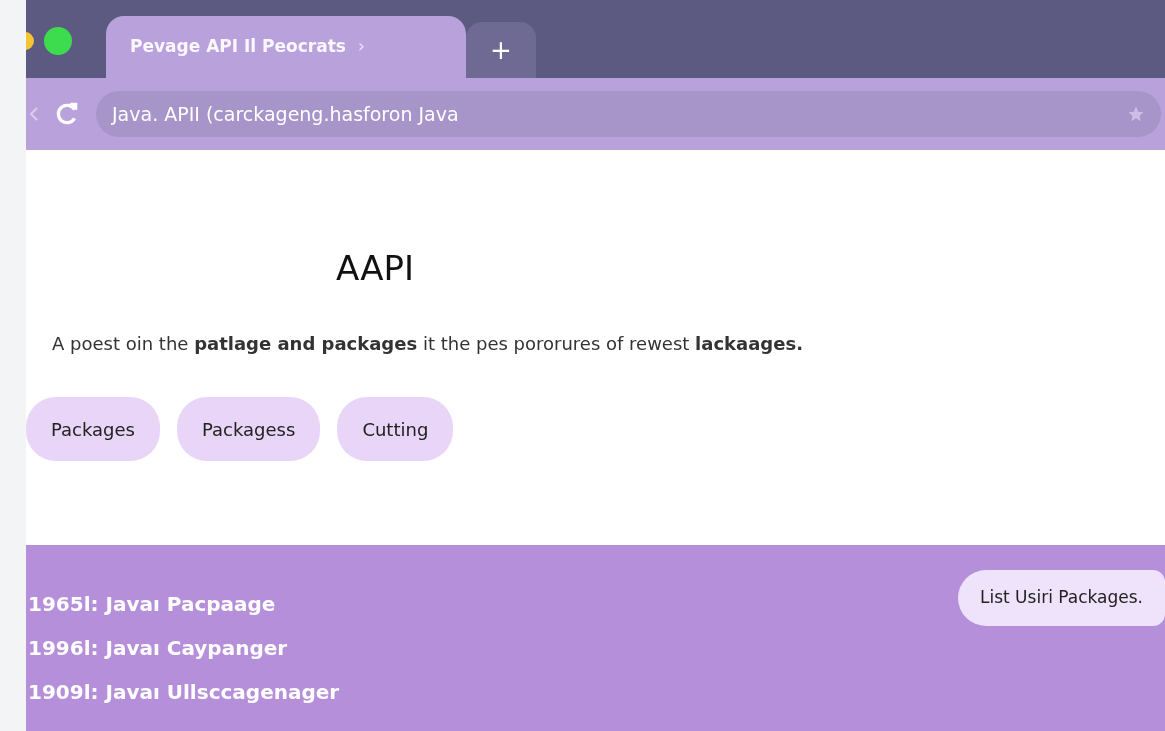 The image size is (1165, 731). I want to click on tab-title: Pevage API Il Peocrats, so click(238, 47).